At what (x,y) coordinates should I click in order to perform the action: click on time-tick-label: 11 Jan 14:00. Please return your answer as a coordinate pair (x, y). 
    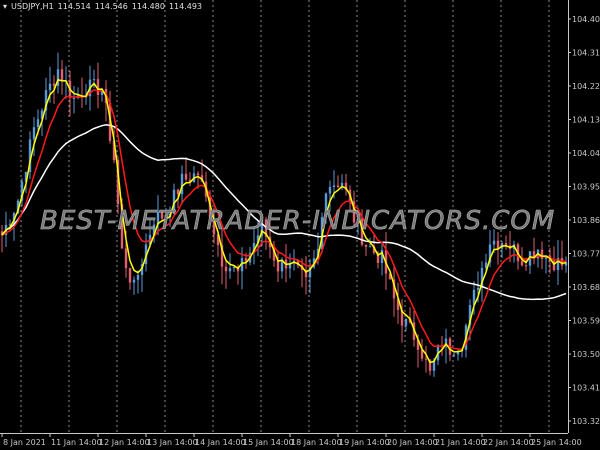
    Looking at the image, I should click on (76, 442).